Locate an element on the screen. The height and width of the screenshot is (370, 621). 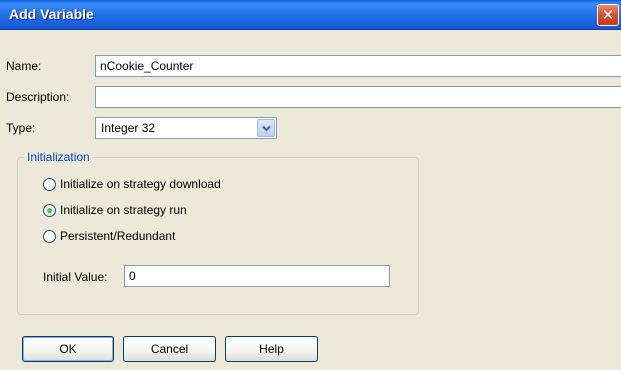
type-label: Type: is located at coordinates (21, 128).